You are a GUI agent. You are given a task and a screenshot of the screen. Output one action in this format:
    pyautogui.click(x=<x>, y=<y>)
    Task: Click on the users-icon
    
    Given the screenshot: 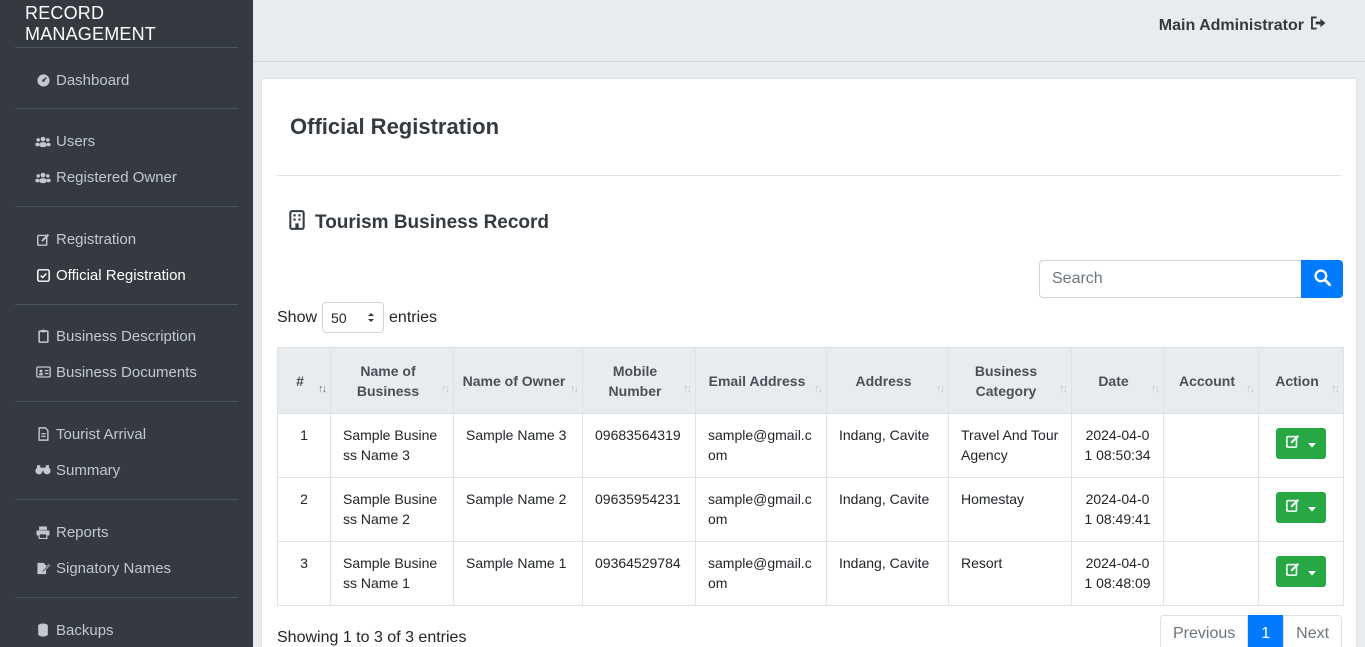 What is the action you would take?
    pyautogui.click(x=43, y=141)
    